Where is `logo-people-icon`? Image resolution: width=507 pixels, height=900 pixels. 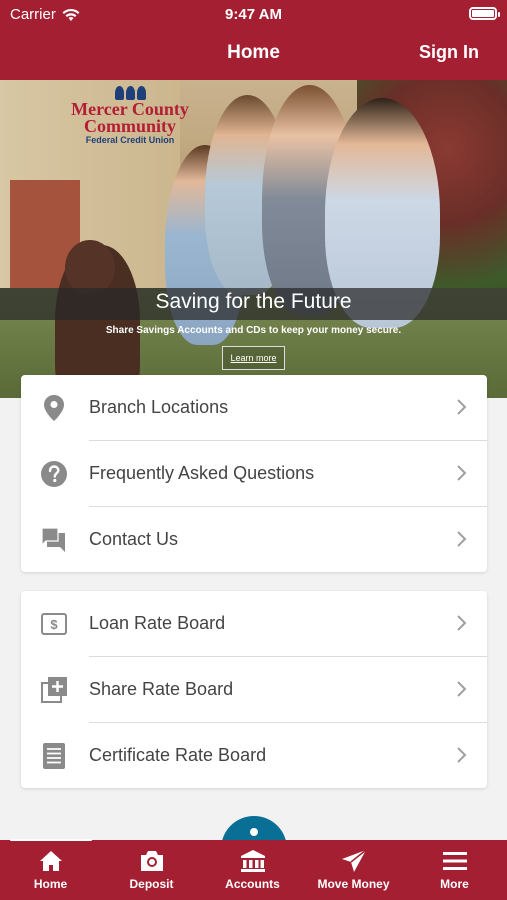
logo-people-icon is located at coordinates (130, 93).